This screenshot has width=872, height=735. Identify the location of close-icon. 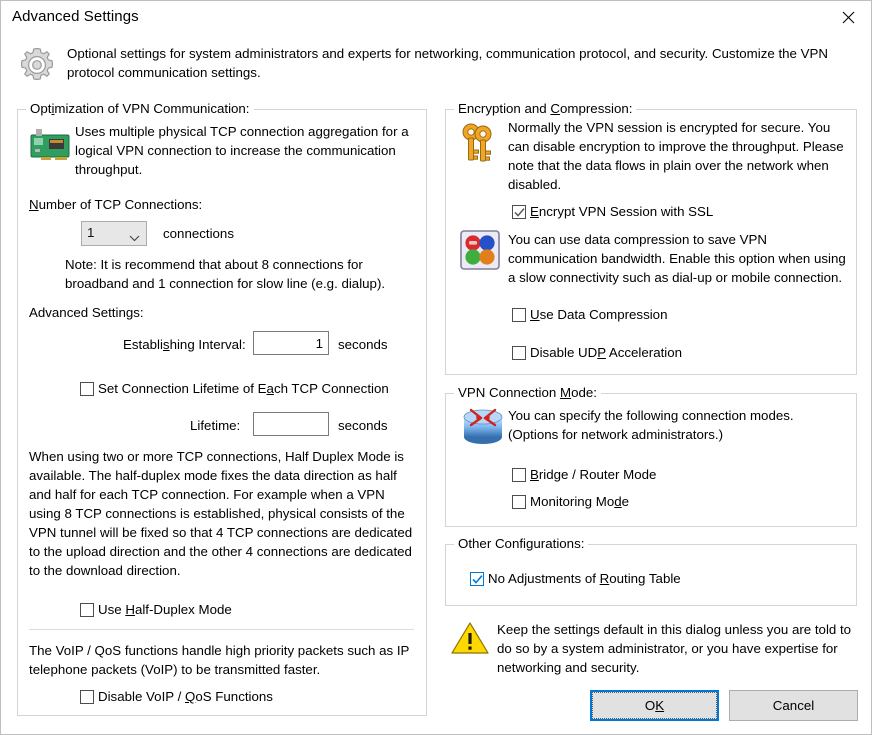
(848, 17).